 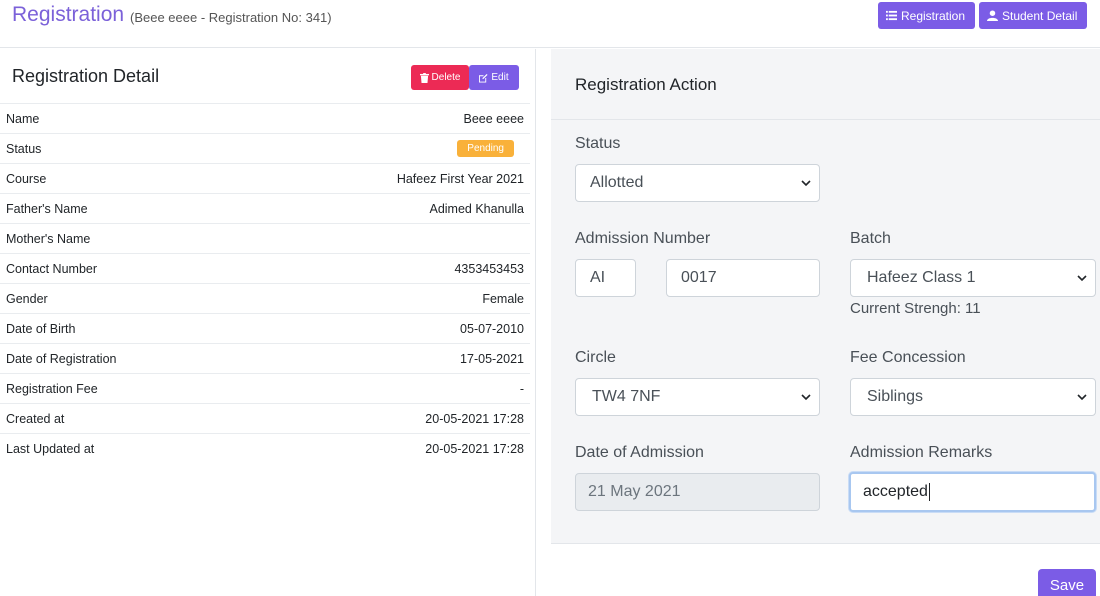 I want to click on detail-value: Female, so click(x=503, y=298).